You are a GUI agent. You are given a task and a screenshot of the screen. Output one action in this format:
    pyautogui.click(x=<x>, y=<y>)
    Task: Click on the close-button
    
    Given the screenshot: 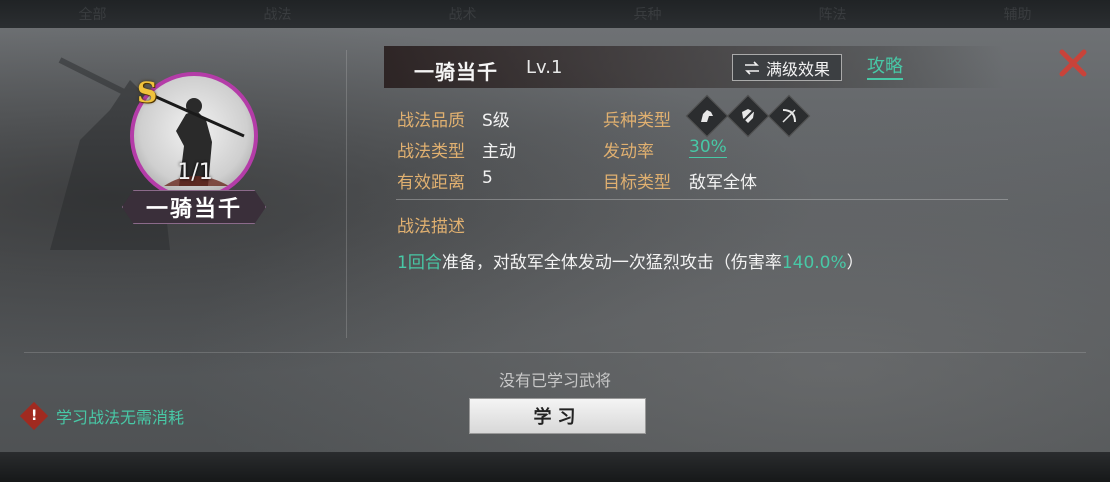 What is the action you would take?
    pyautogui.click(x=1073, y=63)
    